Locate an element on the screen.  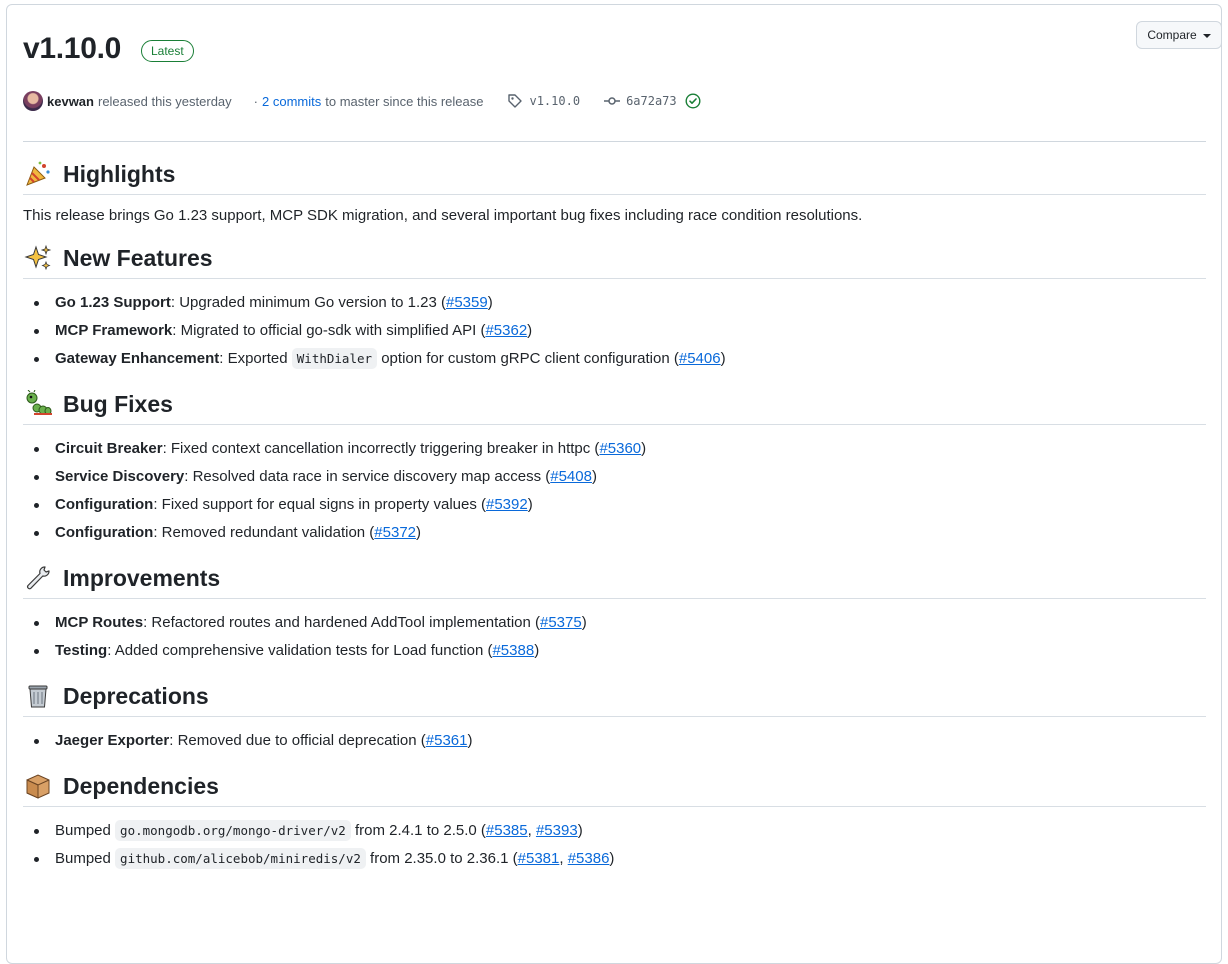
release-header: v1.10.0 Latest is located at coordinates (108, 49).